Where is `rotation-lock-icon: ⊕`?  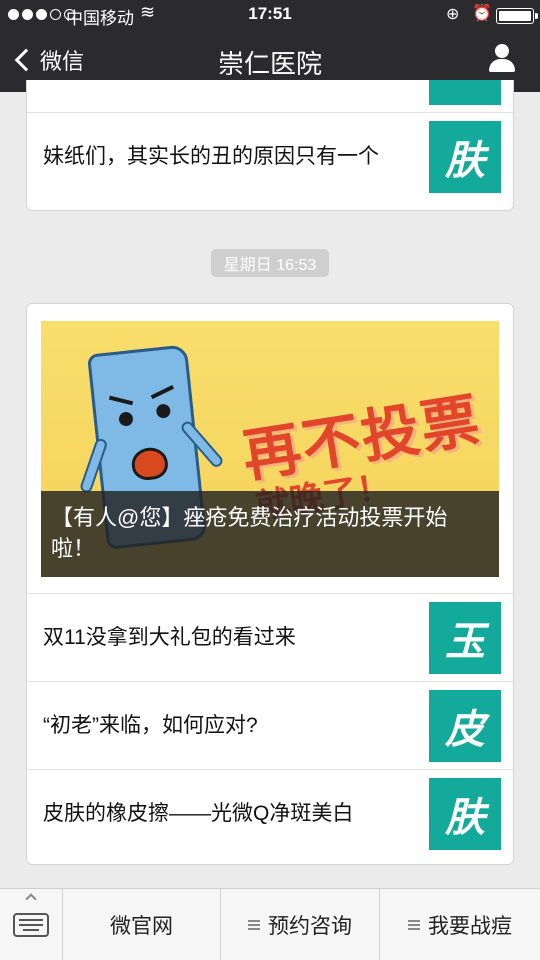
rotation-lock-icon: ⊕ is located at coordinates (453, 14).